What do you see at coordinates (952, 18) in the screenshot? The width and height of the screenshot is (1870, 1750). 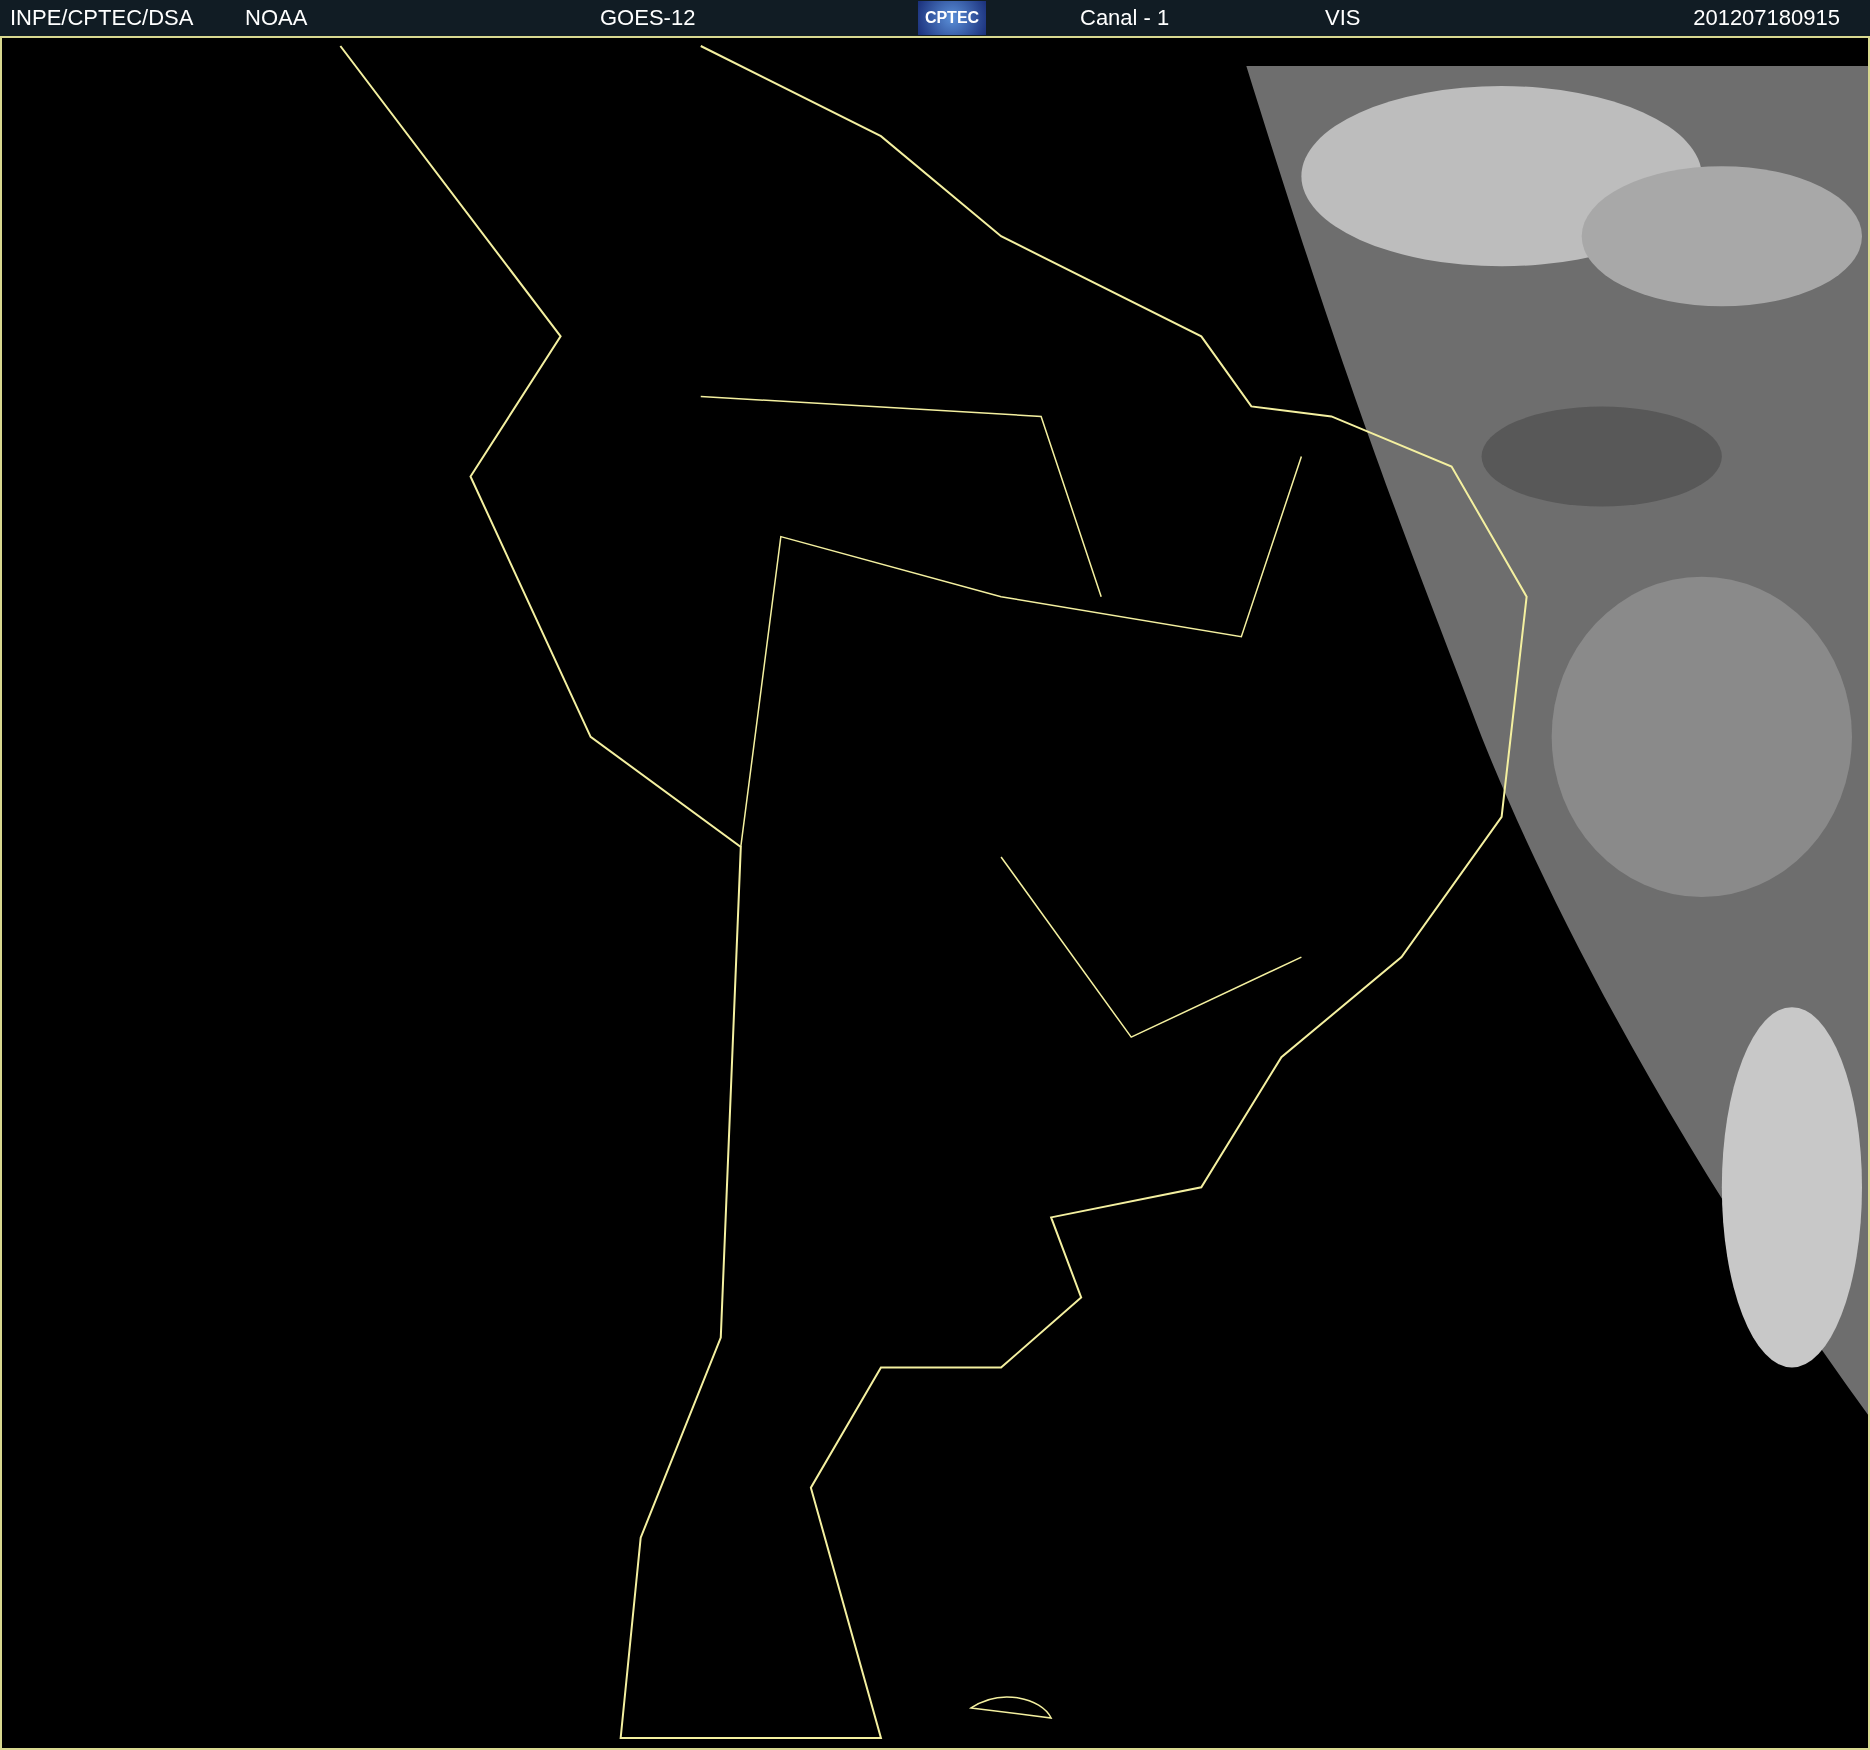 I see `logo: CPTEC` at bounding box center [952, 18].